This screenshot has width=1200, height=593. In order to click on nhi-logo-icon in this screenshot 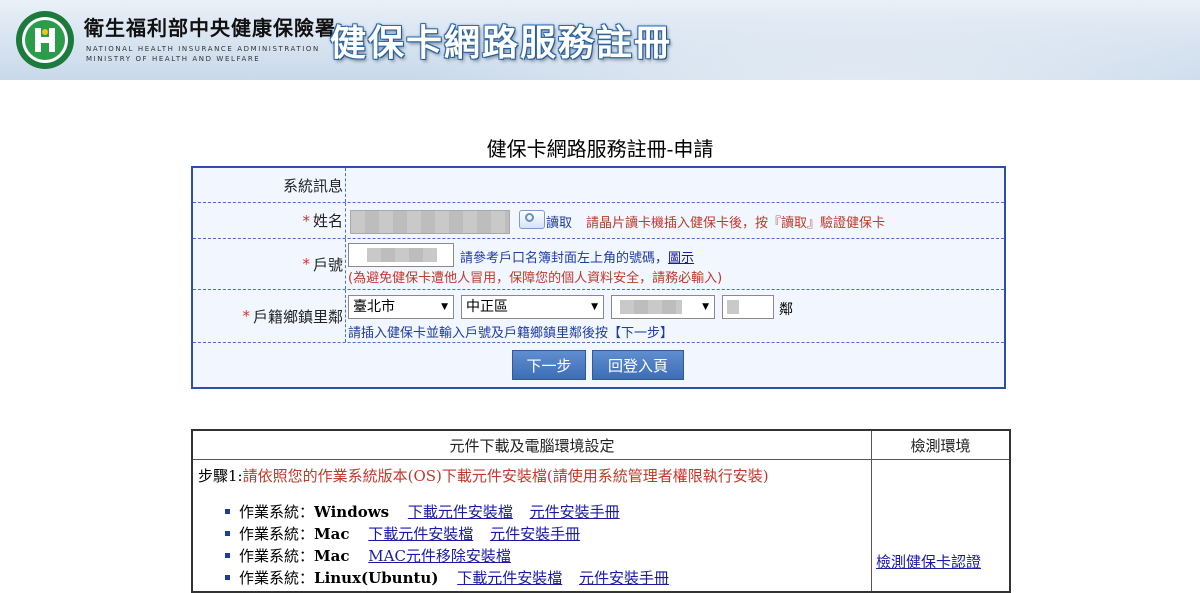, I will do `click(45, 40)`.